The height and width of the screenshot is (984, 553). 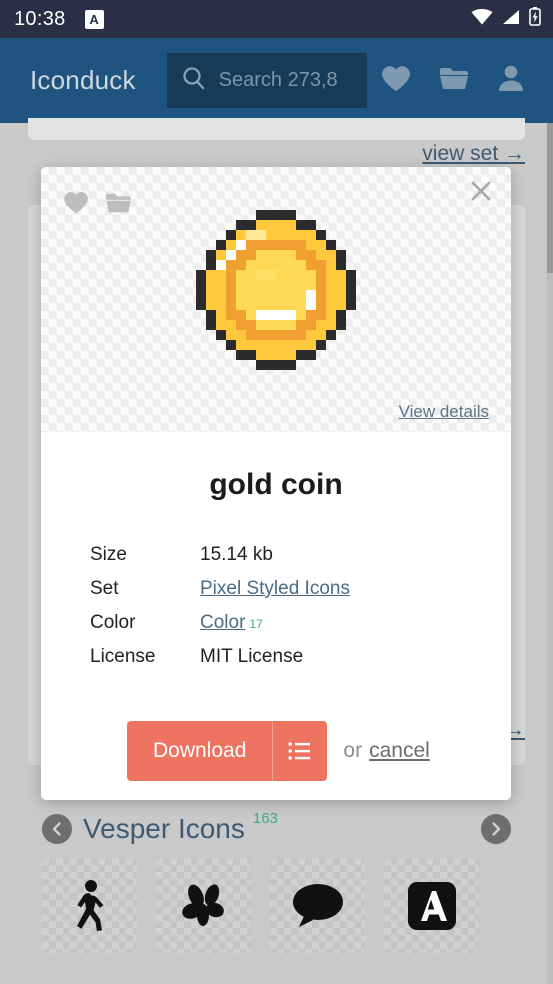 I want to click on metadata-row-color: Color Color 17, so click(x=300, y=629).